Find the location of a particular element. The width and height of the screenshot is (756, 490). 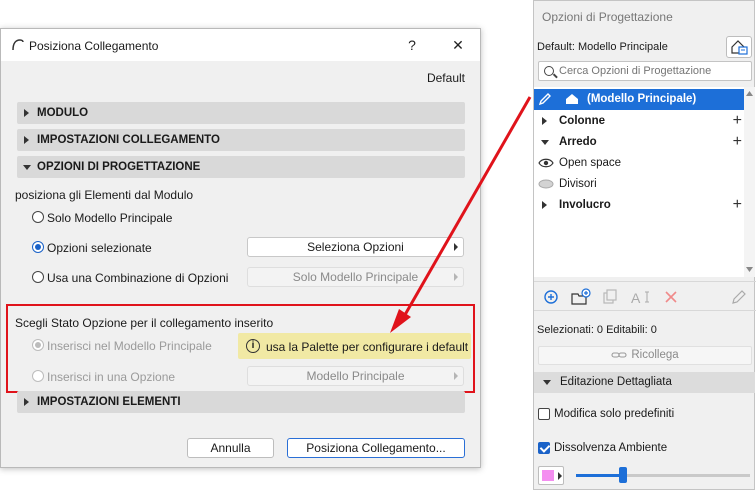

modifica-predefiniti-checkbox is located at coordinates (544, 414).